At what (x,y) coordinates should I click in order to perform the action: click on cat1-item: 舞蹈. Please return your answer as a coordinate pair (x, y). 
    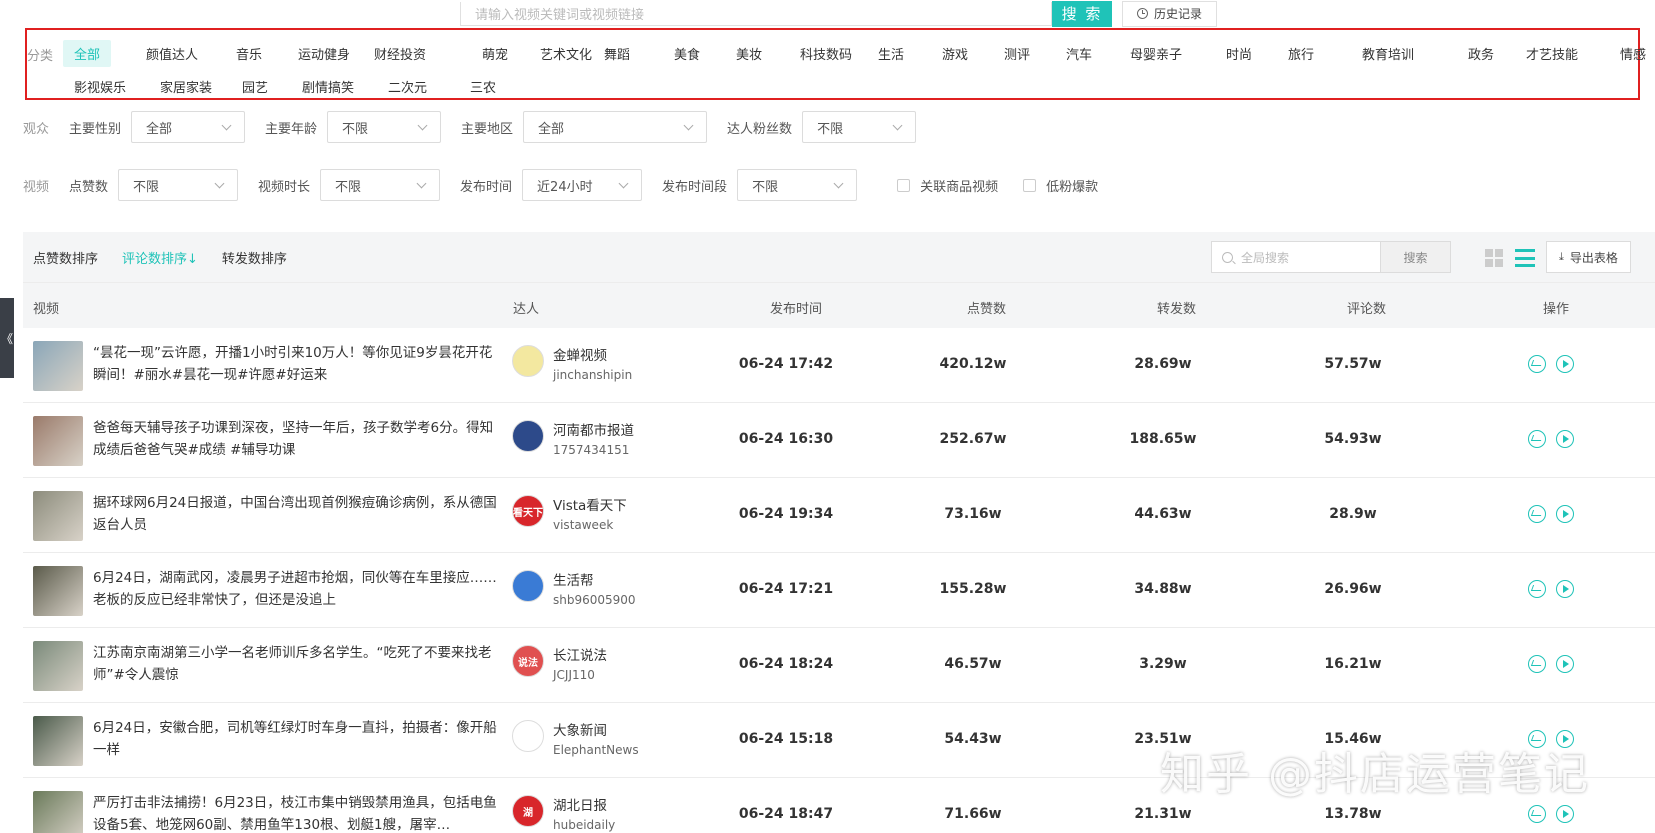
    Looking at the image, I should click on (617, 53).